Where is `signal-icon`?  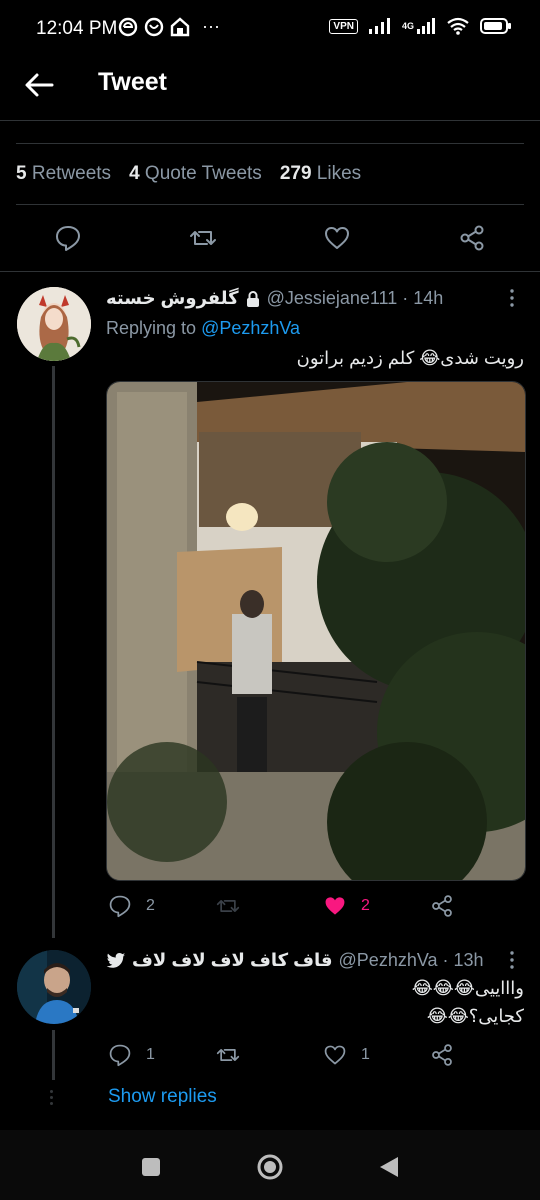
signal-icon is located at coordinates (379, 26).